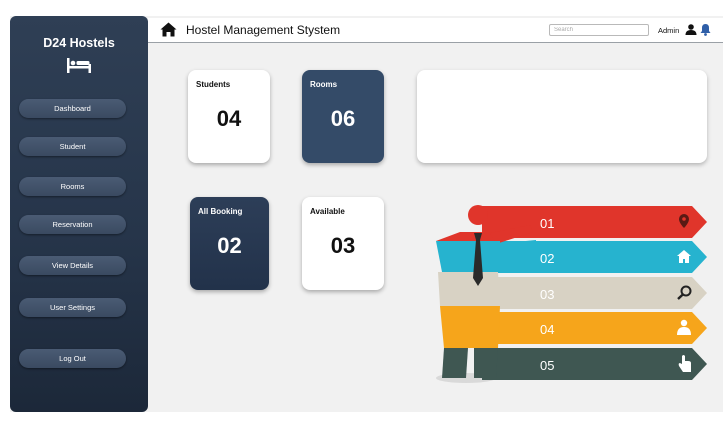 The image size is (723, 429). What do you see at coordinates (594, 328) in the screenshot?
I see `ribbon-04: 04` at bounding box center [594, 328].